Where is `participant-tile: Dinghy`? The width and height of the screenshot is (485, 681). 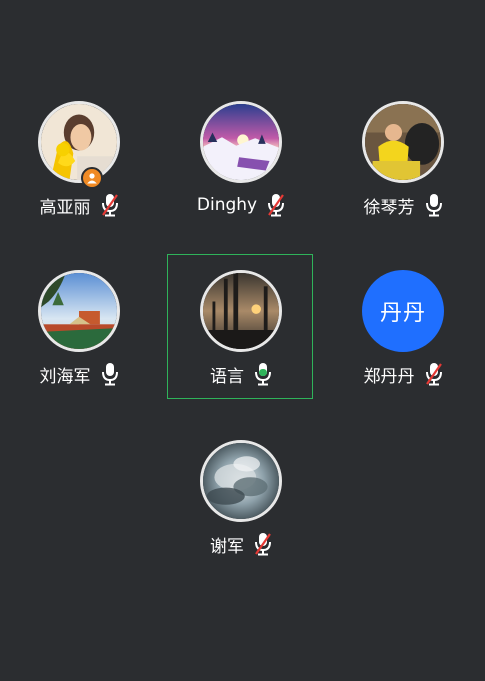
participant-tile: Dinghy is located at coordinates (241, 171).